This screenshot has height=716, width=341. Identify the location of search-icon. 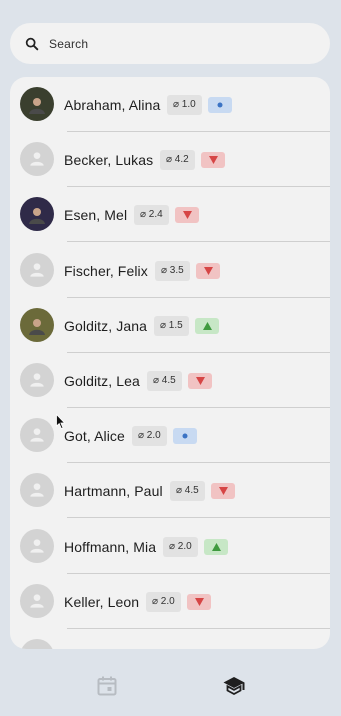
(32, 43).